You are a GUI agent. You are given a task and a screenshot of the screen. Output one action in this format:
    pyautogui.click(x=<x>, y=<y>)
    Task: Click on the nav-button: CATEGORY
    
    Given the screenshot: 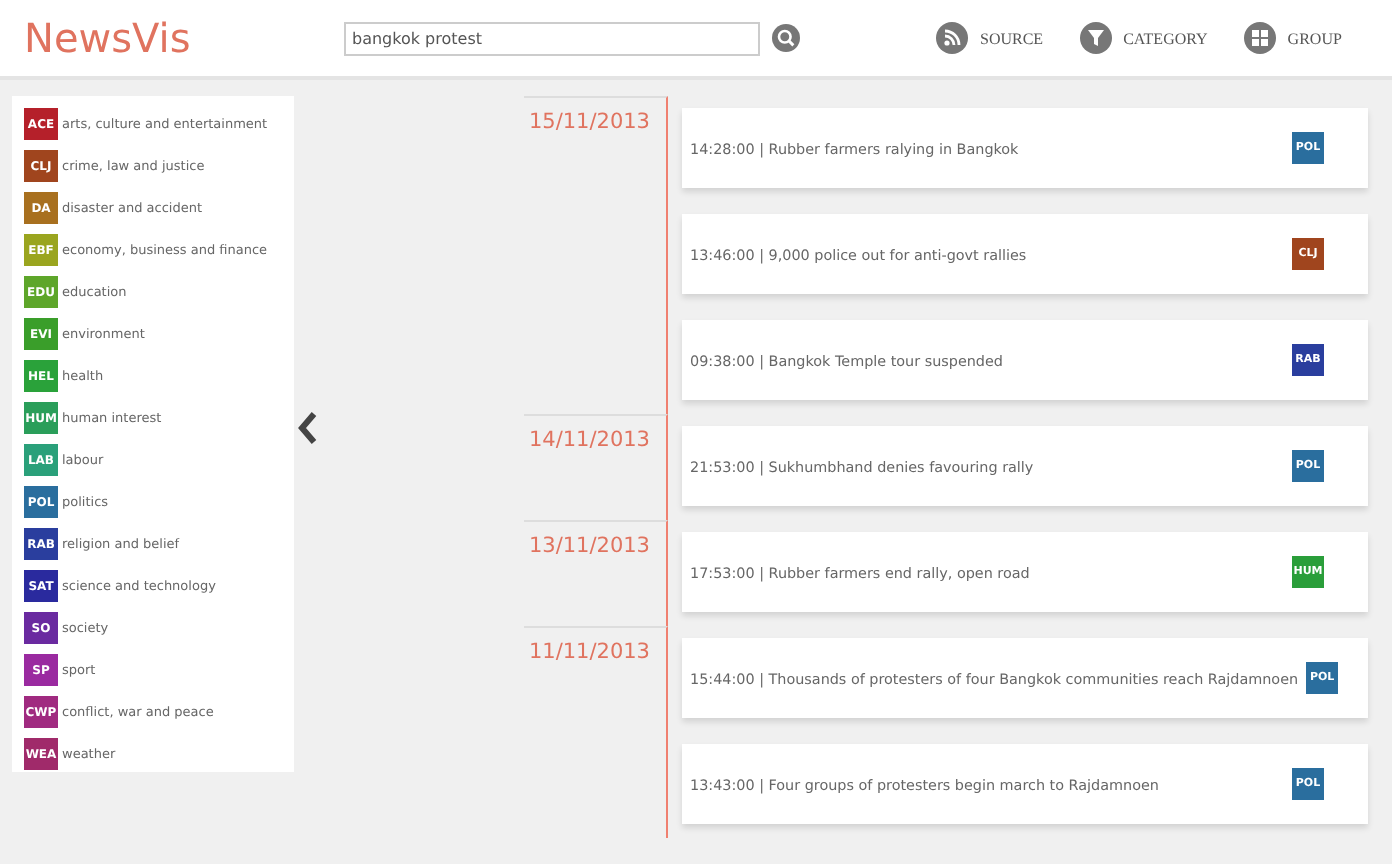 What is the action you would take?
    pyautogui.click(x=1143, y=38)
    